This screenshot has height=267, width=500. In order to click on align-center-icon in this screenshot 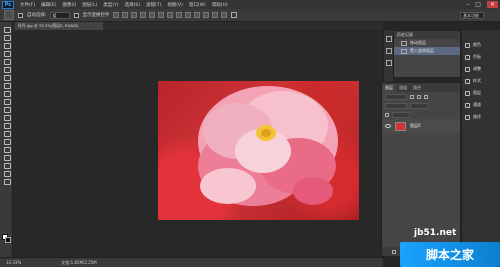, I will do `click(151, 15)`.